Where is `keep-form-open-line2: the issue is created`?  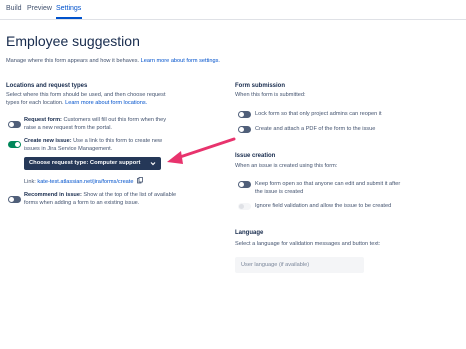 keep-form-open-line2: the issue is created is located at coordinates (279, 192).